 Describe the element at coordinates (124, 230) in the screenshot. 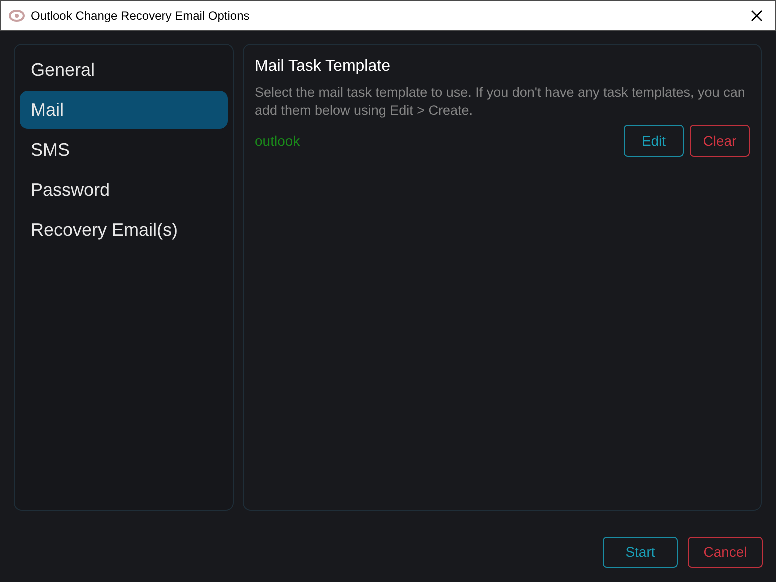

I see `sidebar-item: Recovery Email(s)` at that location.